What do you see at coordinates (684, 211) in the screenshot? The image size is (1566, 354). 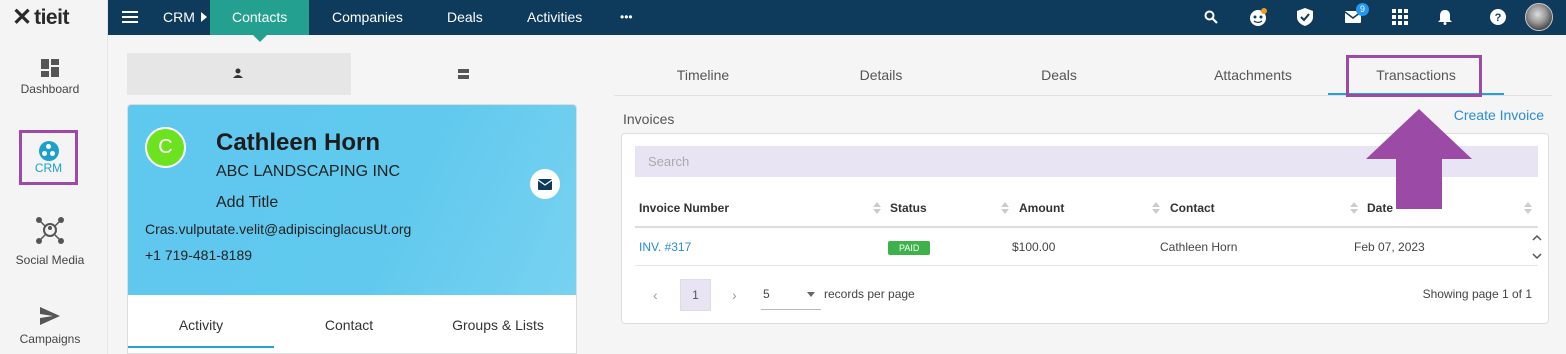 I see `column-invoice-number: Invoice Number` at bounding box center [684, 211].